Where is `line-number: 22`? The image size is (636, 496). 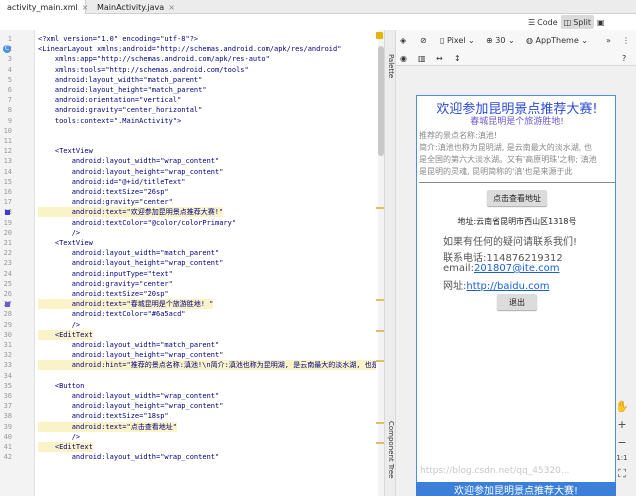 line-number: 22 is located at coordinates (7, 253).